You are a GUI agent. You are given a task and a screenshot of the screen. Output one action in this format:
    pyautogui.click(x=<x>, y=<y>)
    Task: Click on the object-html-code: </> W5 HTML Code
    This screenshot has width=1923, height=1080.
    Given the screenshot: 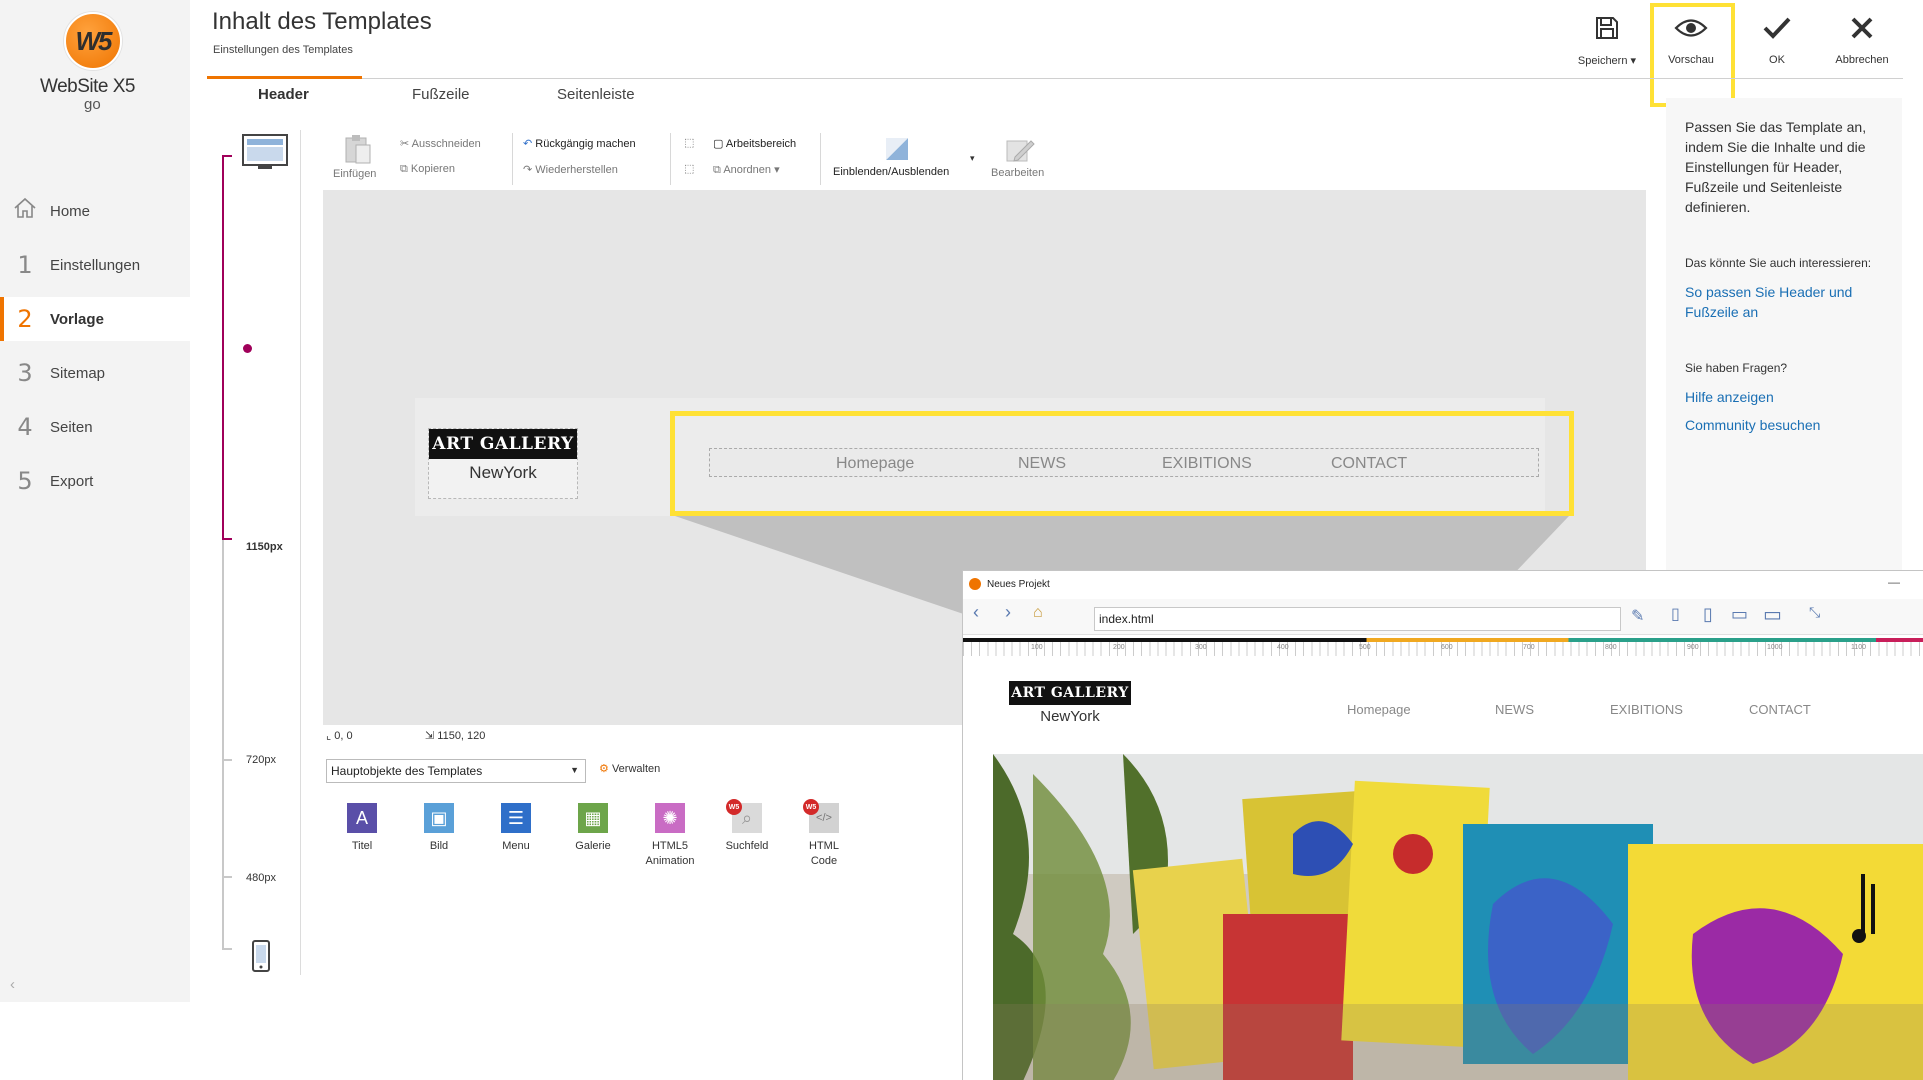 What is the action you would take?
    pyautogui.click(x=824, y=834)
    